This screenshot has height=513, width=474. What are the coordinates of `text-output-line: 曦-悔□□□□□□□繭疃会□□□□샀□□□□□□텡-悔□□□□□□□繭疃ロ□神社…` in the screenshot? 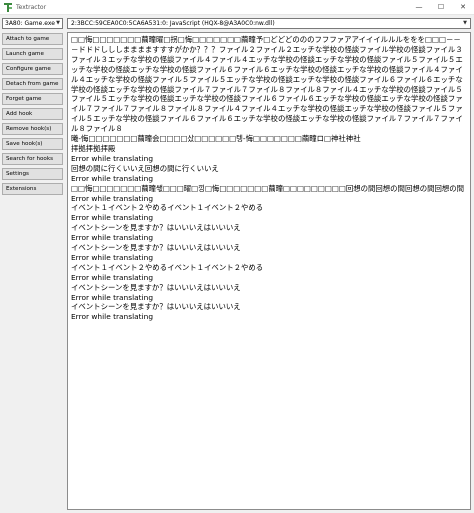 It's located at (216, 139).